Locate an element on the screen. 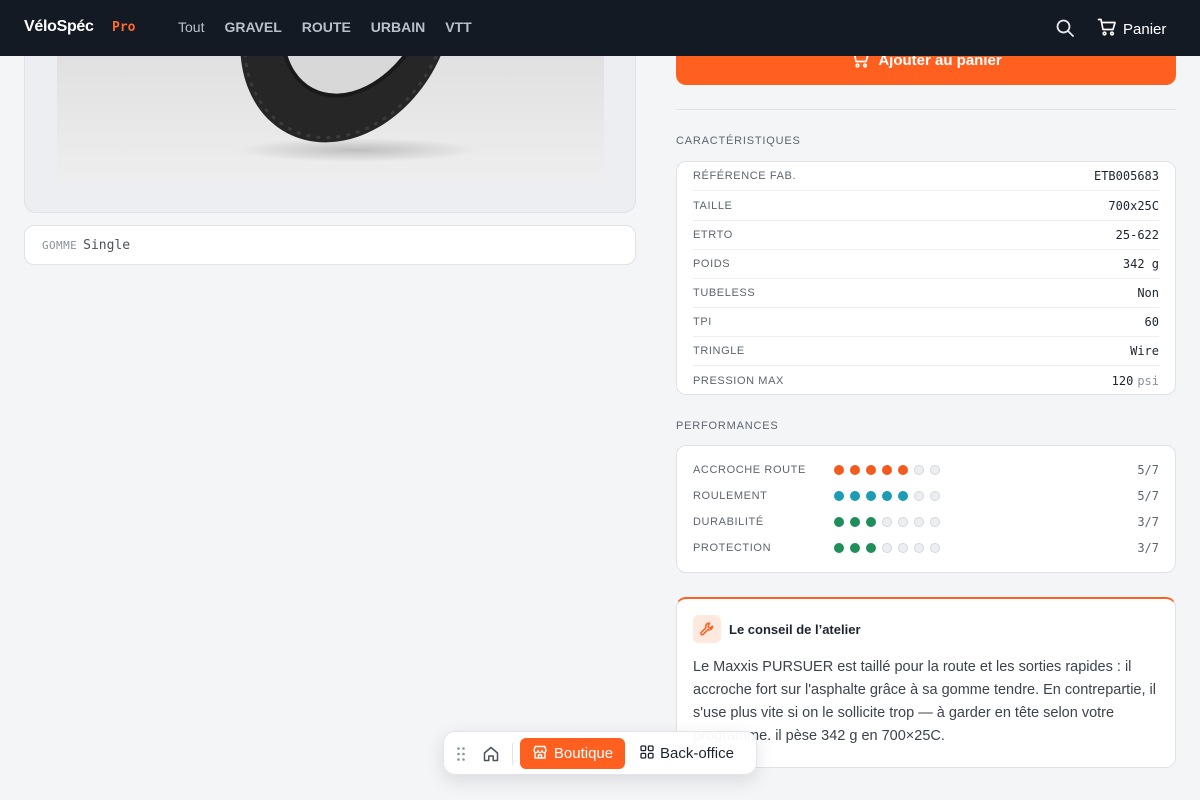 The width and height of the screenshot is (1200, 800). section-divider is located at coordinates (926, 109).